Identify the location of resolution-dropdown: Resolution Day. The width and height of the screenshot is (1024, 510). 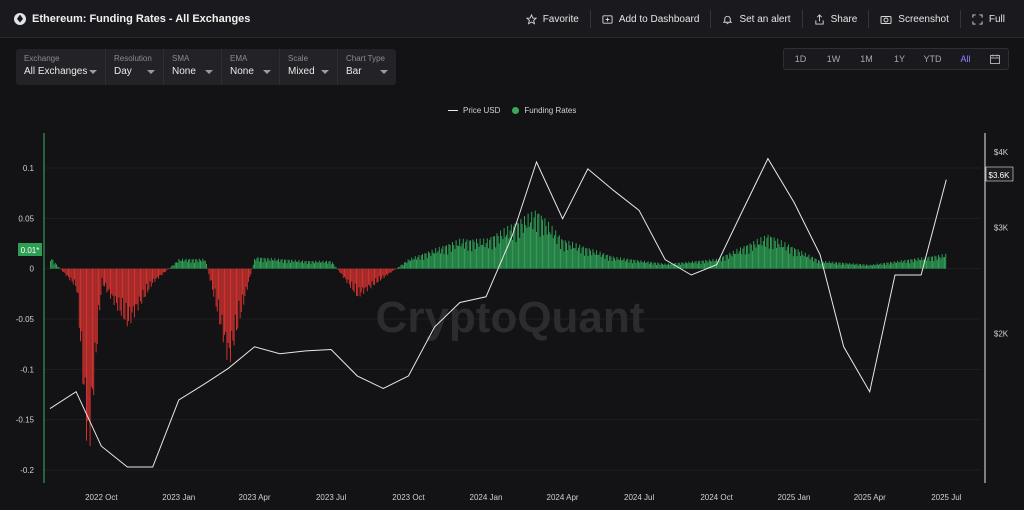
(135, 67).